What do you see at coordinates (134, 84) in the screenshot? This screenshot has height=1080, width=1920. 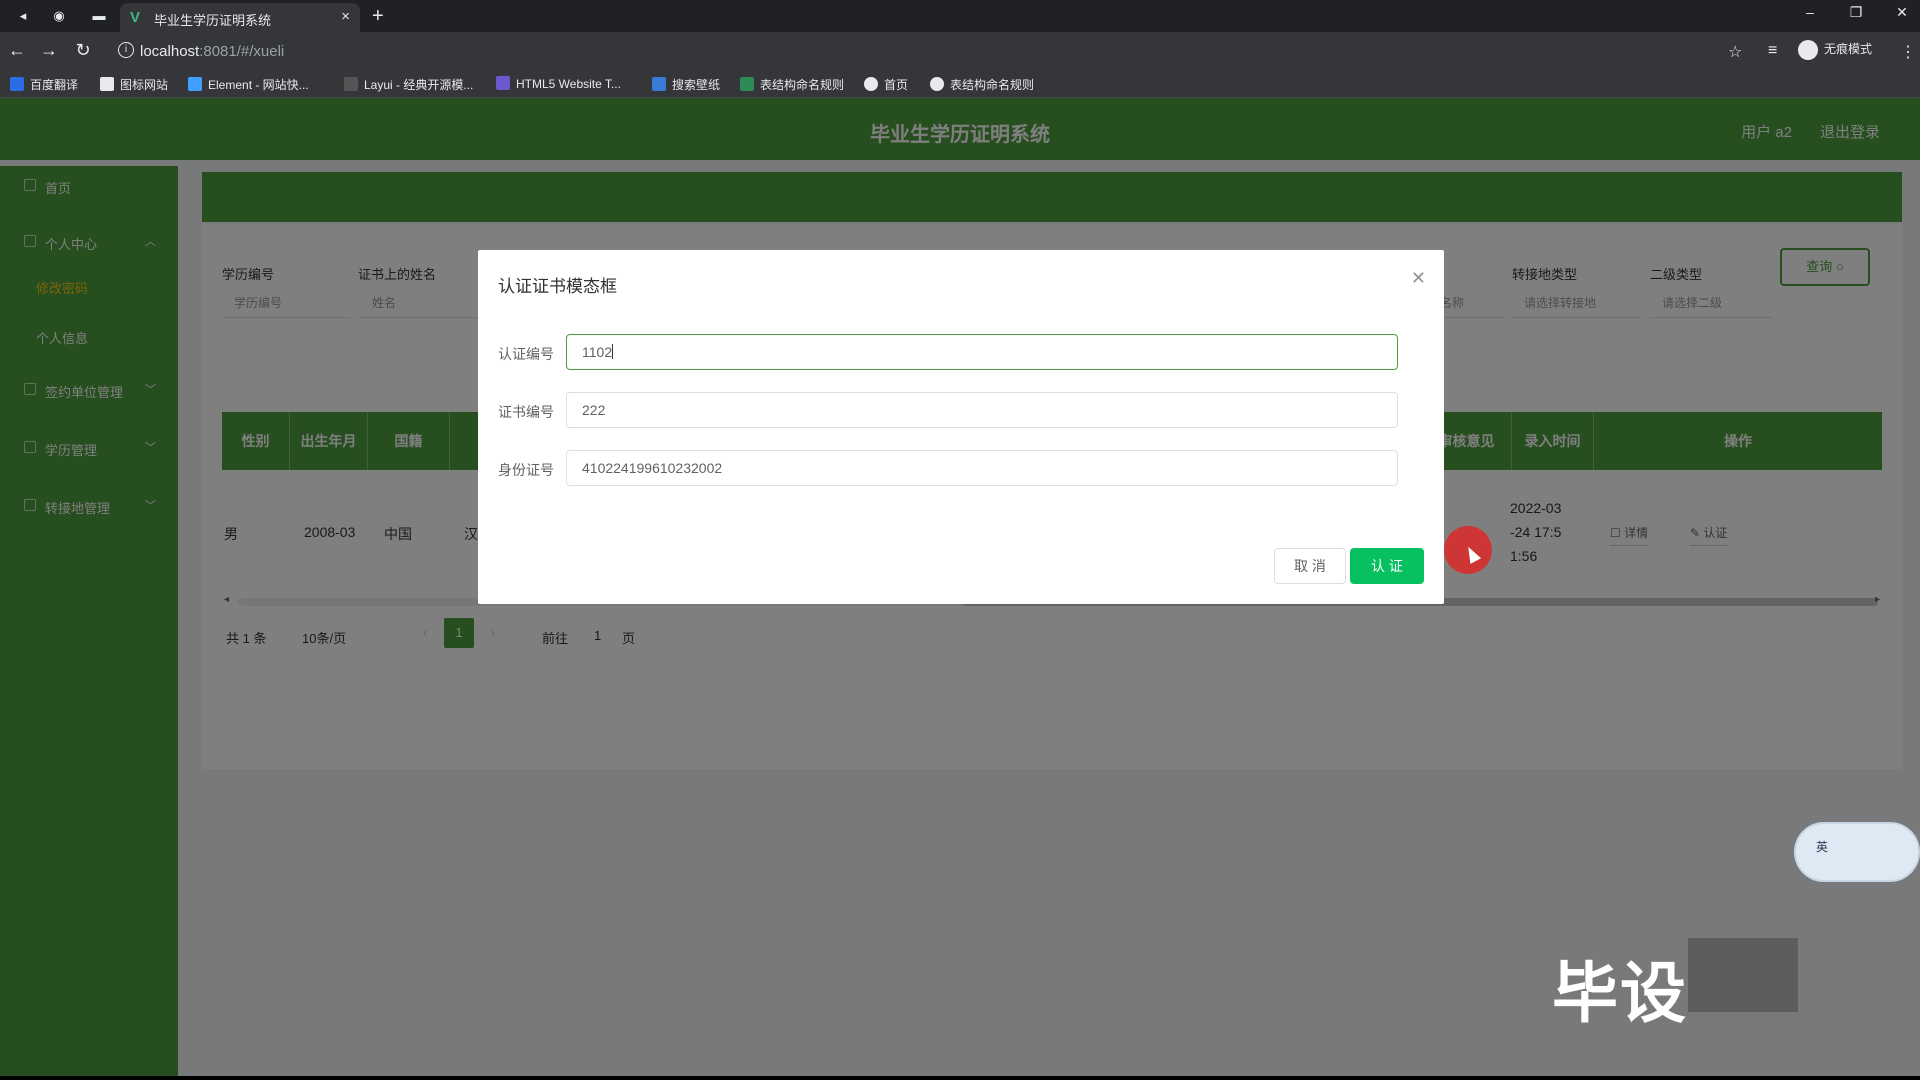 I see `bookmark-item: 图标网站` at bounding box center [134, 84].